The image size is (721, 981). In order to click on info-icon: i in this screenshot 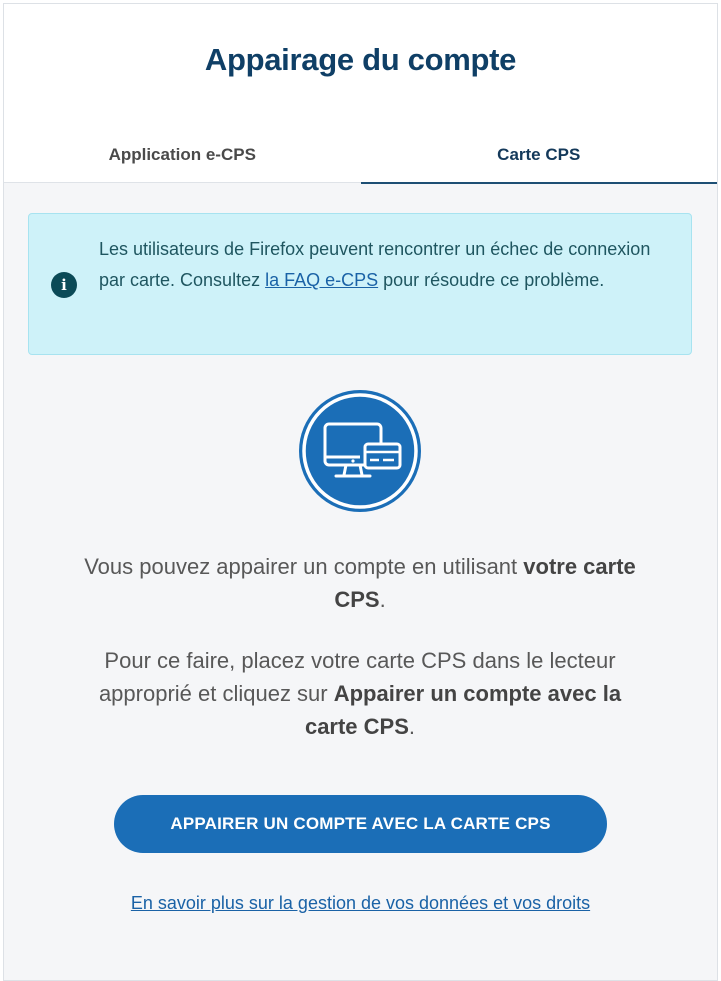, I will do `click(64, 285)`.